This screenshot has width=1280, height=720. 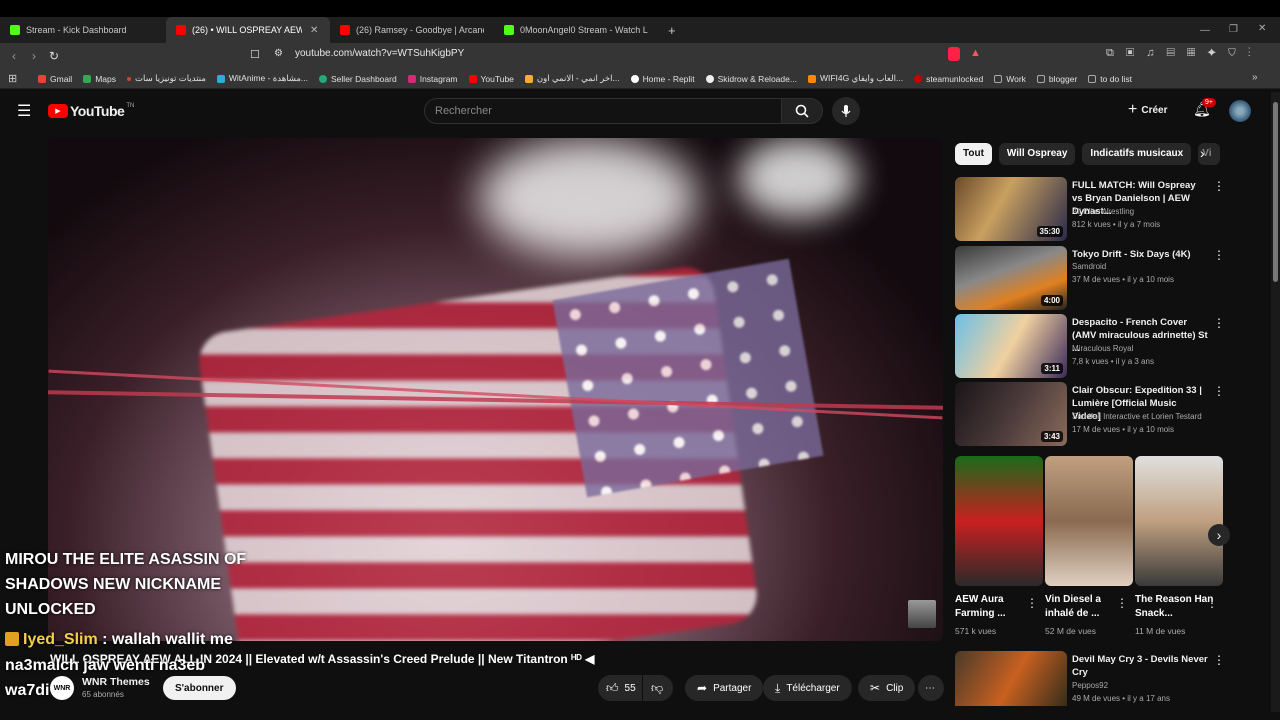 I want to click on recommendation-title: Tokyo Drift - Six Days (4K), so click(x=1140, y=254).